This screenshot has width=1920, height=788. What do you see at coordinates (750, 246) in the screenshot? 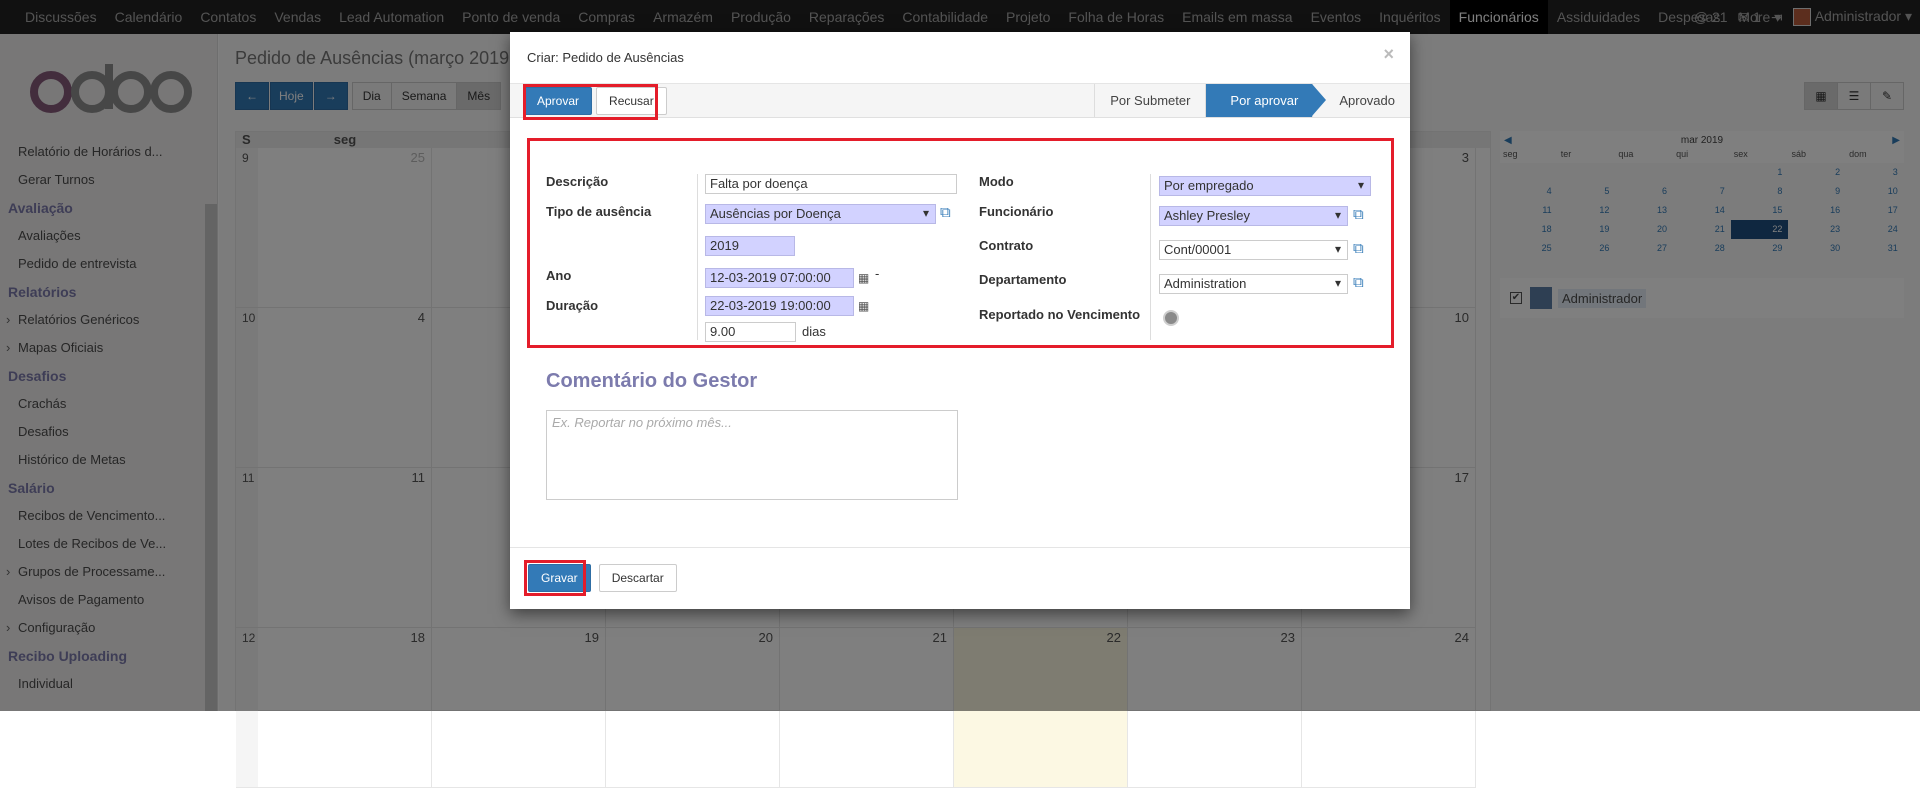
I see `ano-field: 2019` at bounding box center [750, 246].